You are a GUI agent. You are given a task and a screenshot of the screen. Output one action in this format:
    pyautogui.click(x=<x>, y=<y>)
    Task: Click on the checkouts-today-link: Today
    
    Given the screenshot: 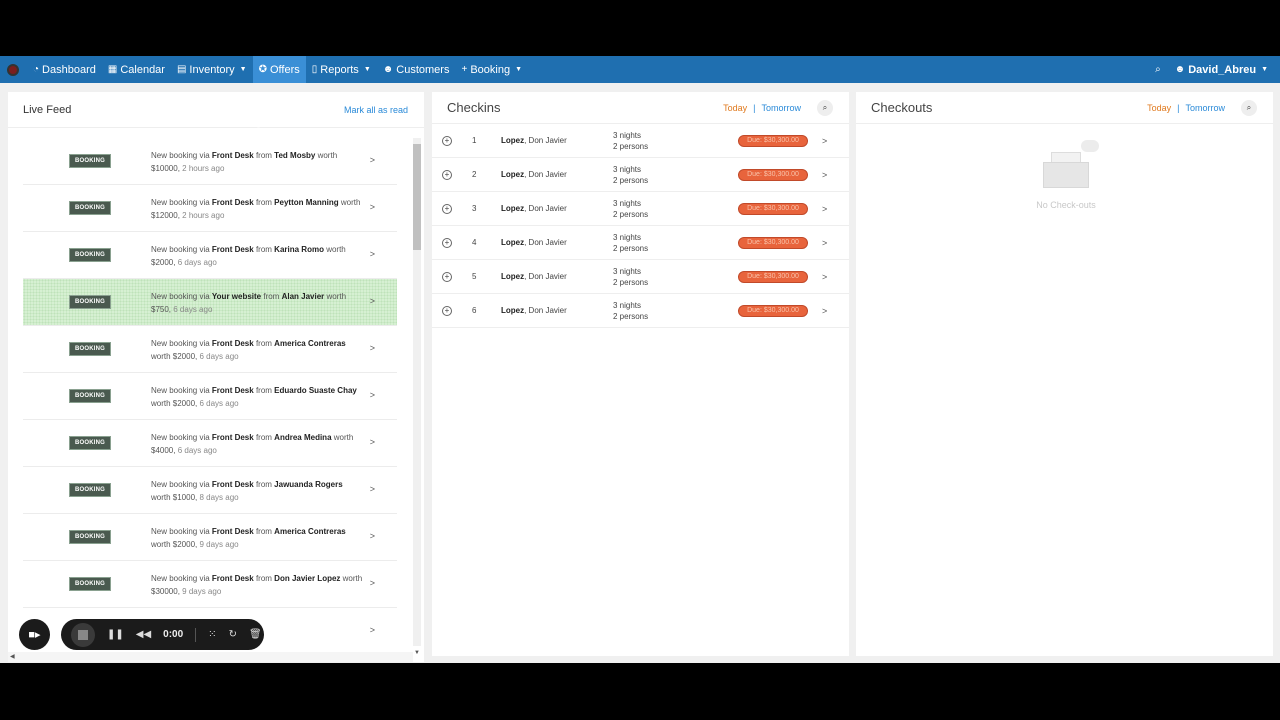 What is the action you would take?
    pyautogui.click(x=1159, y=108)
    